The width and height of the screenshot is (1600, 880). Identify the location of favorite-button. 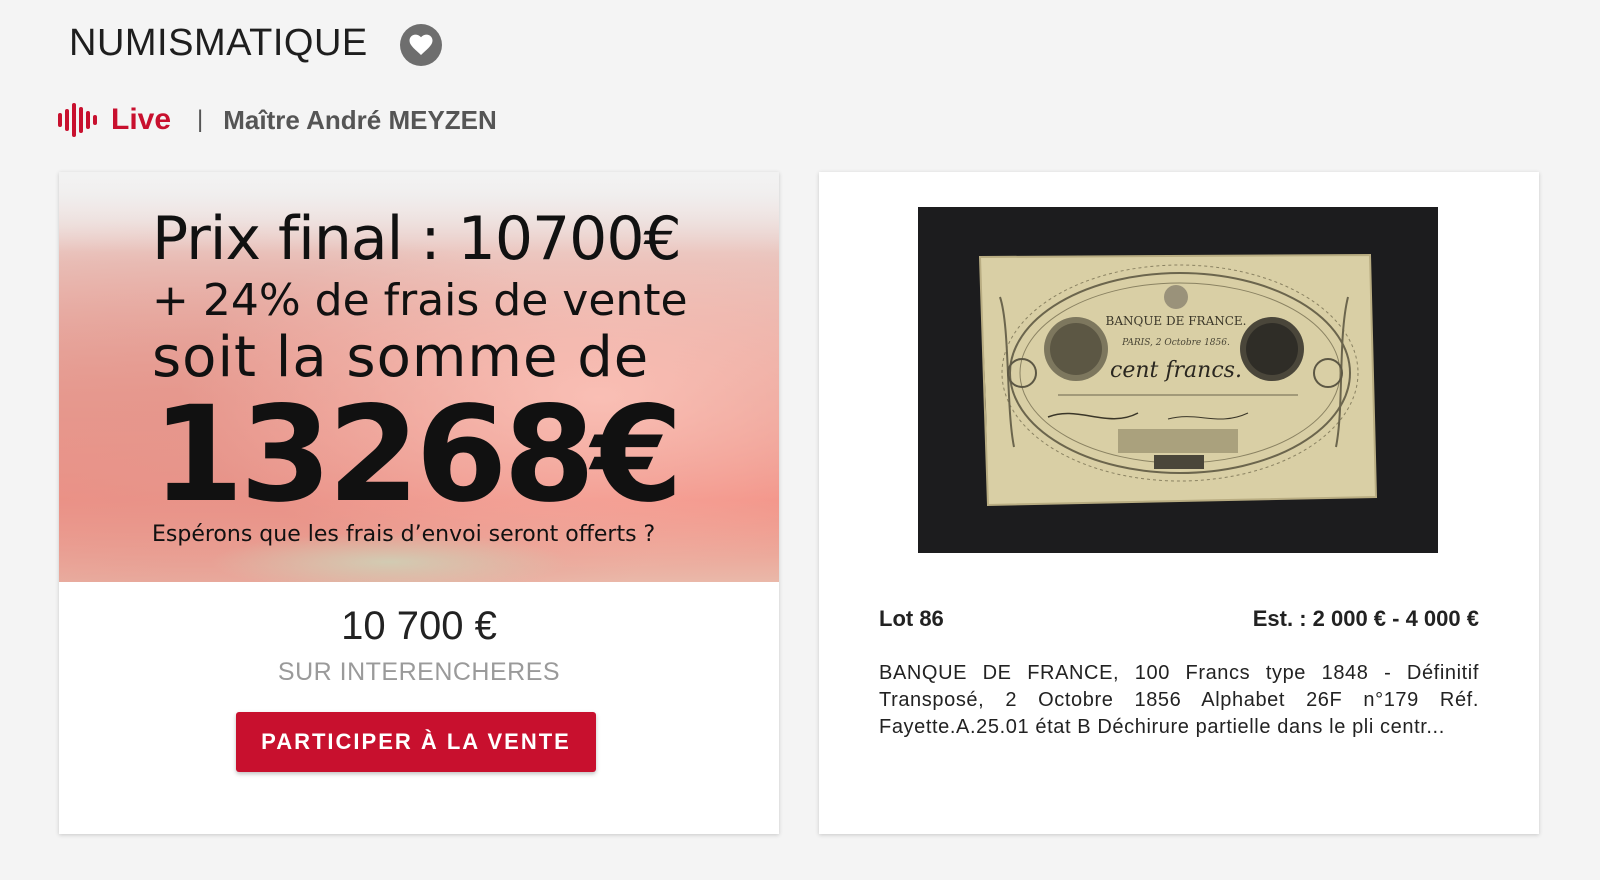
(421, 45).